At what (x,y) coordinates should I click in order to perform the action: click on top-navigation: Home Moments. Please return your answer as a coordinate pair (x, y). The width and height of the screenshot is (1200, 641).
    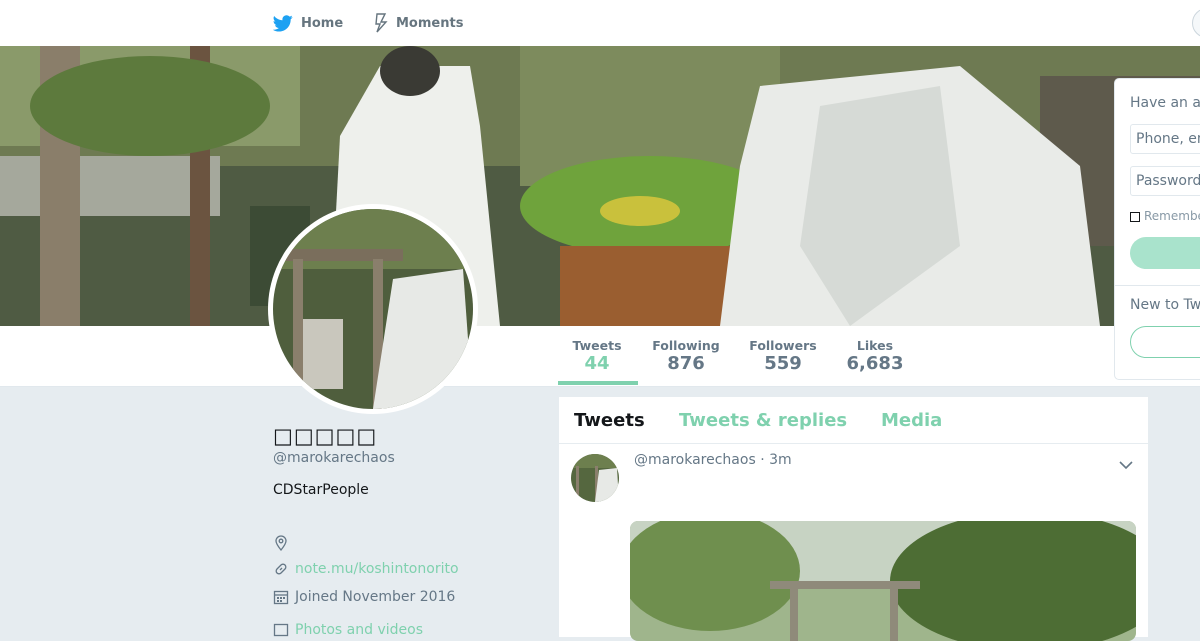
    Looking at the image, I should click on (600, 23).